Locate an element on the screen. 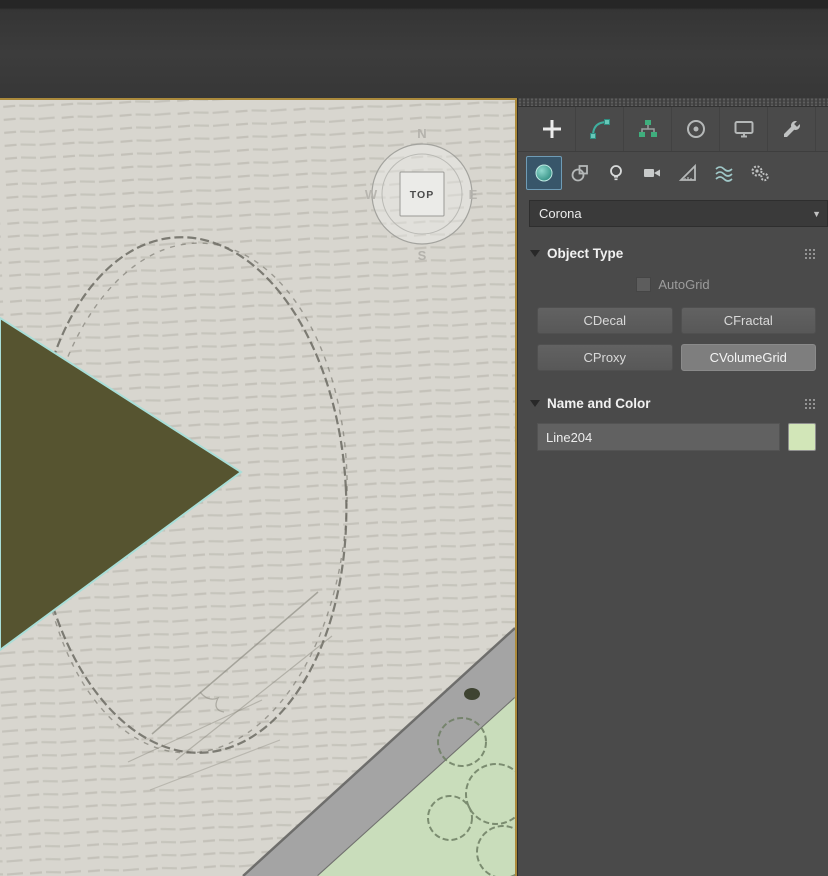 The height and width of the screenshot is (876, 828). geometry-sphere-icon is located at coordinates (544, 173).